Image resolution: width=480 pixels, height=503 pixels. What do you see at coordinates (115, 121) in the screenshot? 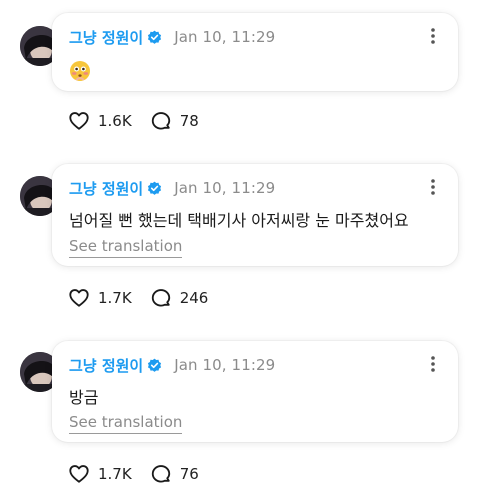
I see `like-count: 1.6K` at bounding box center [115, 121].